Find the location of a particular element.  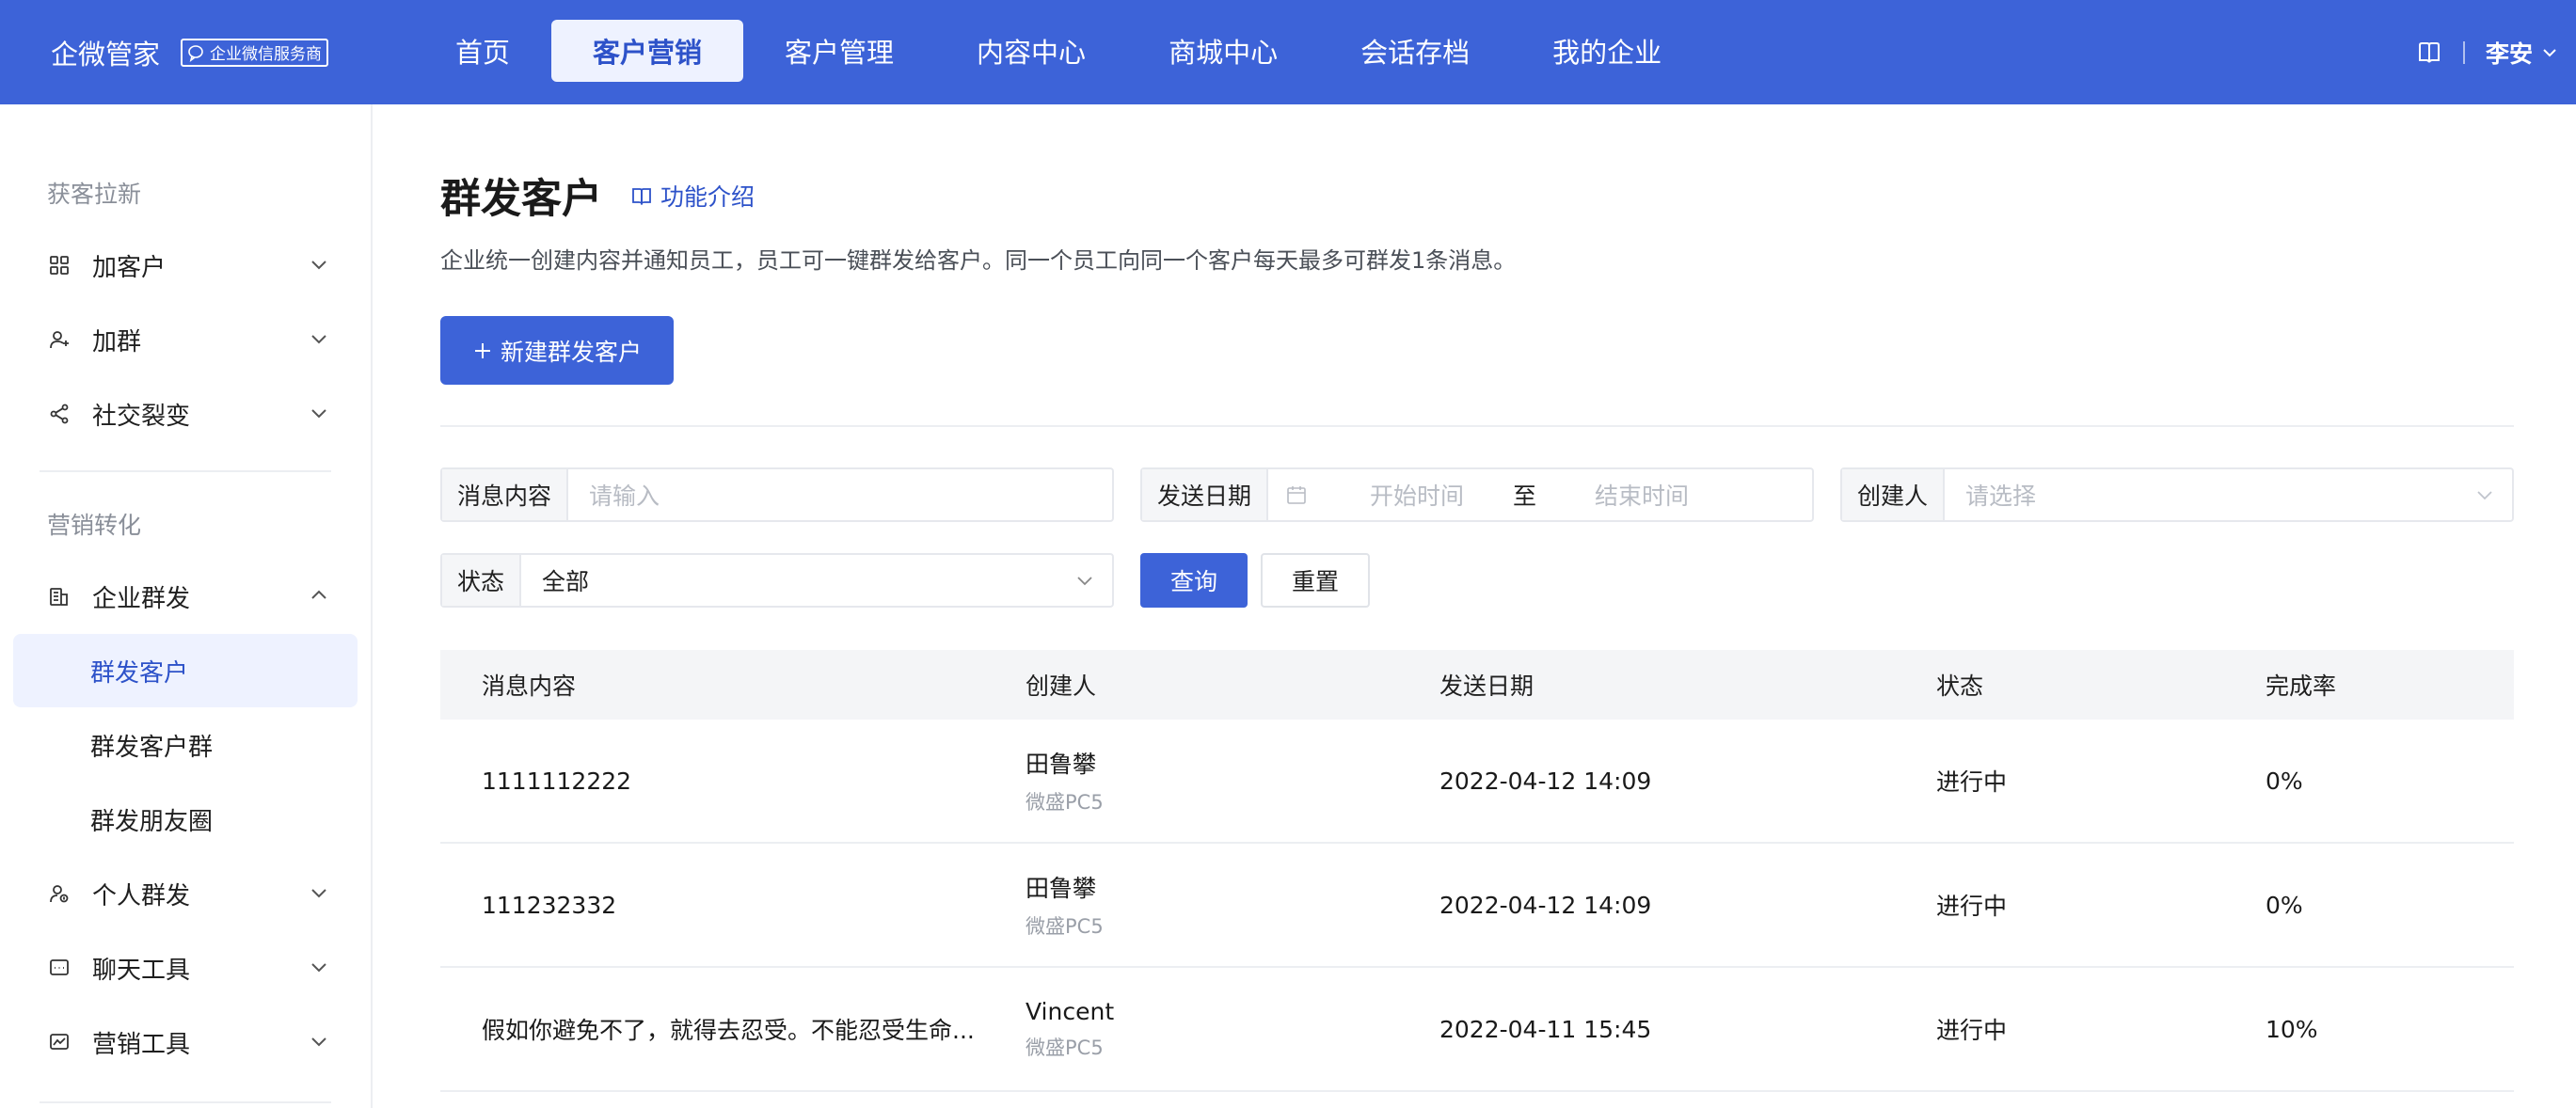

service-provider-badge: 企业微信服务商 is located at coordinates (255, 52).